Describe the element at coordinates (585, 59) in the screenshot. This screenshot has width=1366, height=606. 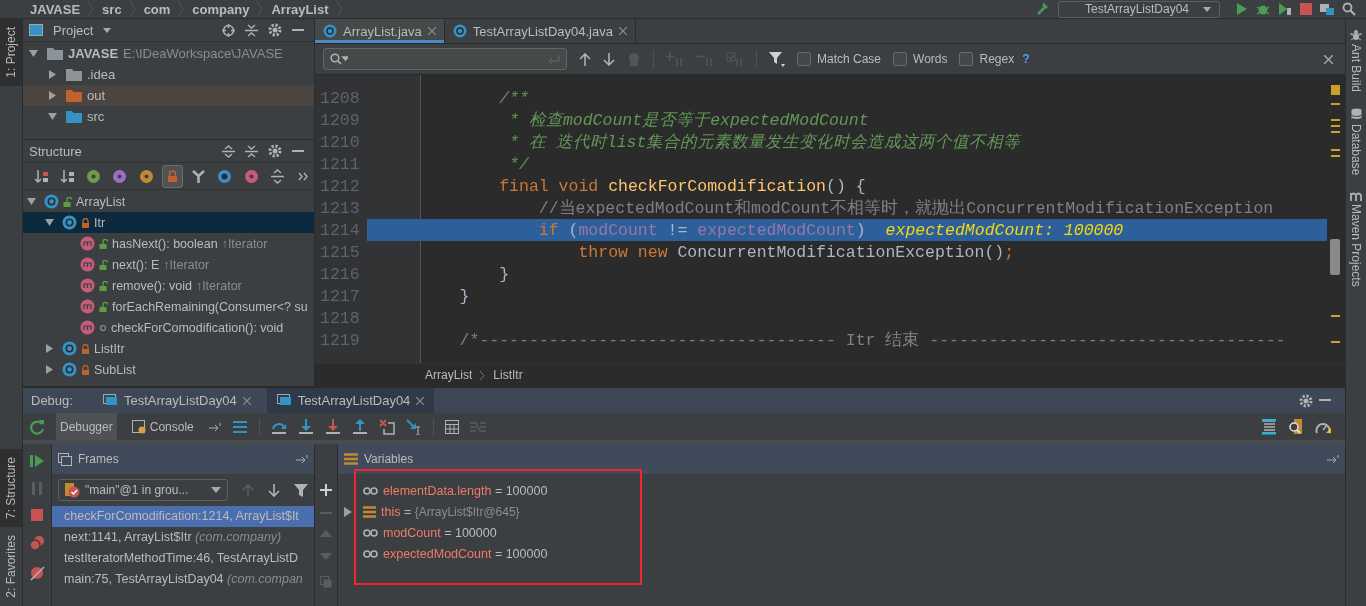
I see `previous-match-icon` at that location.